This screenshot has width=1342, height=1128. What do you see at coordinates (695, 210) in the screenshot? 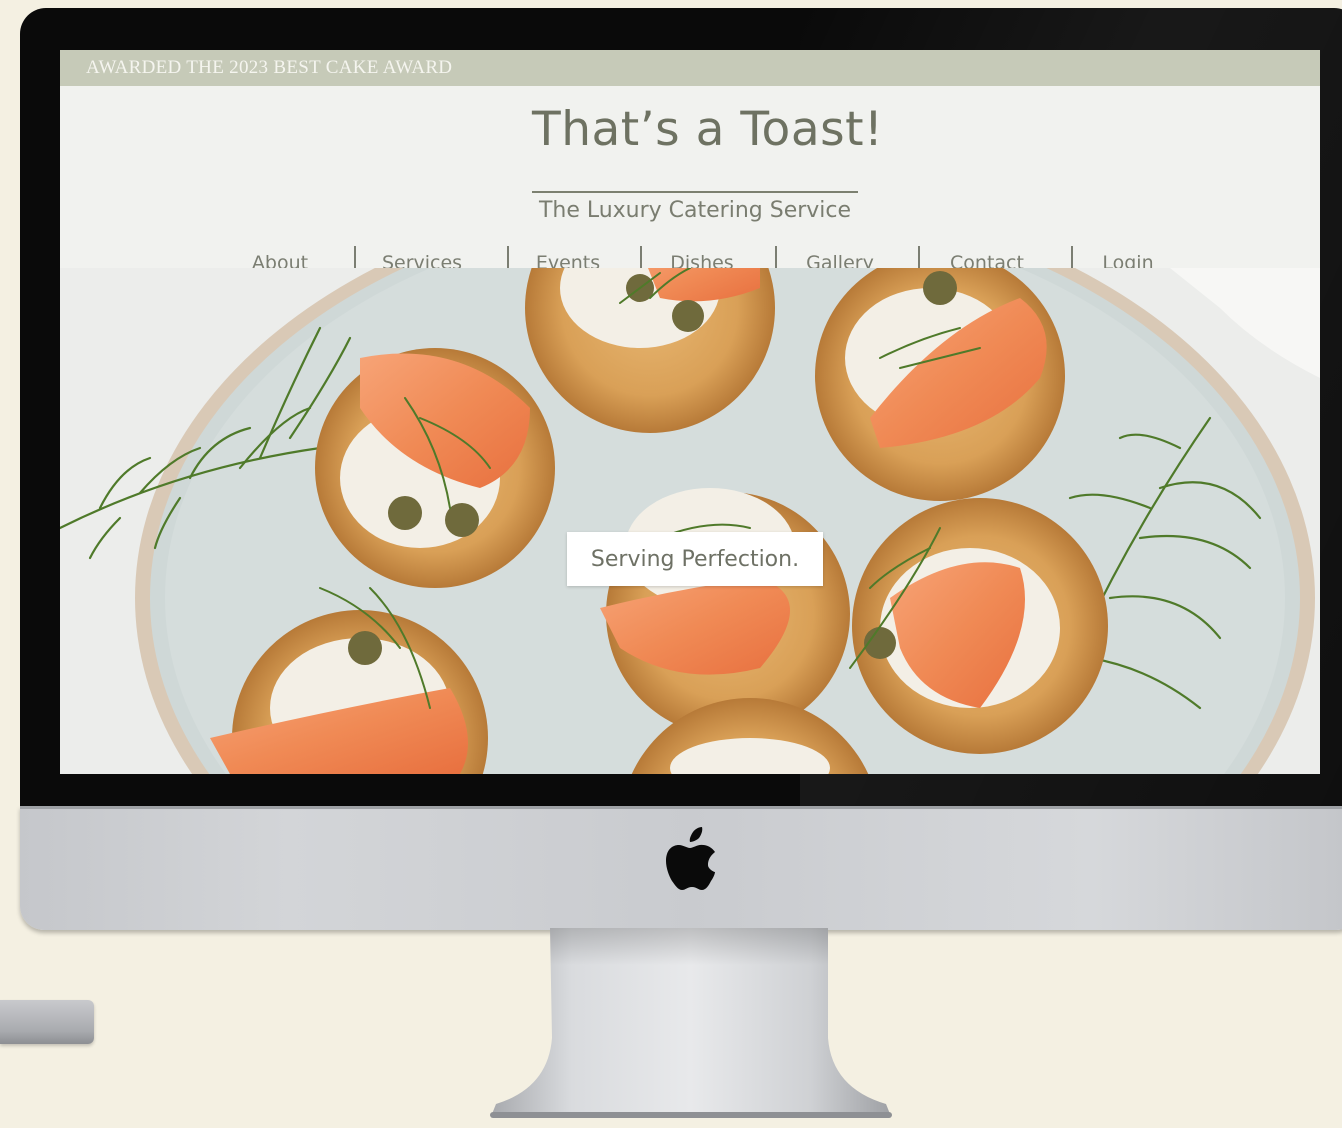
I see `brand-tagline: The Luxury Catering Service` at bounding box center [695, 210].